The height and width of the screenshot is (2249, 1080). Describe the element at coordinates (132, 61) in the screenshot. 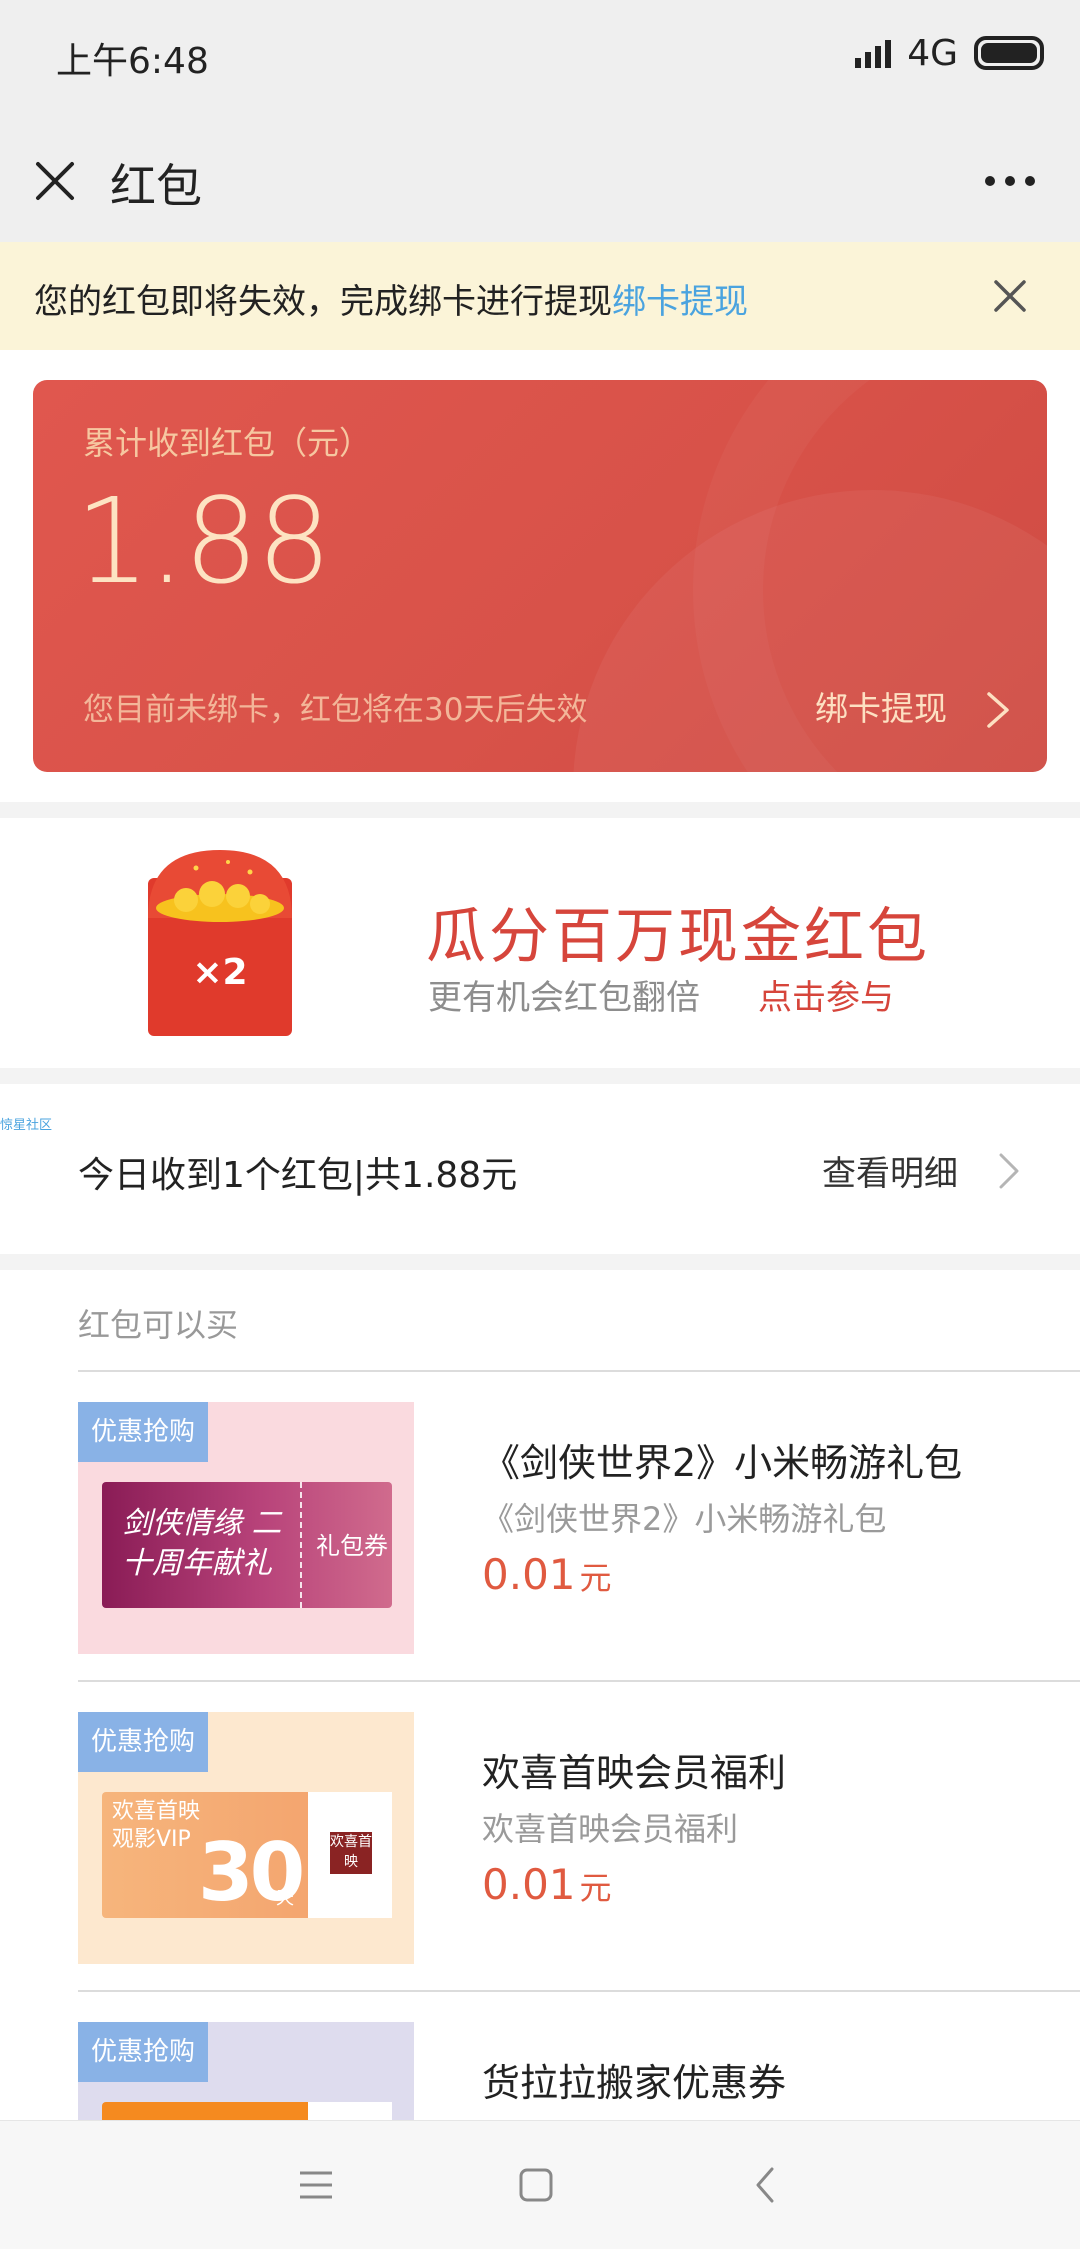

I see `status-time: 上午6:48` at that location.